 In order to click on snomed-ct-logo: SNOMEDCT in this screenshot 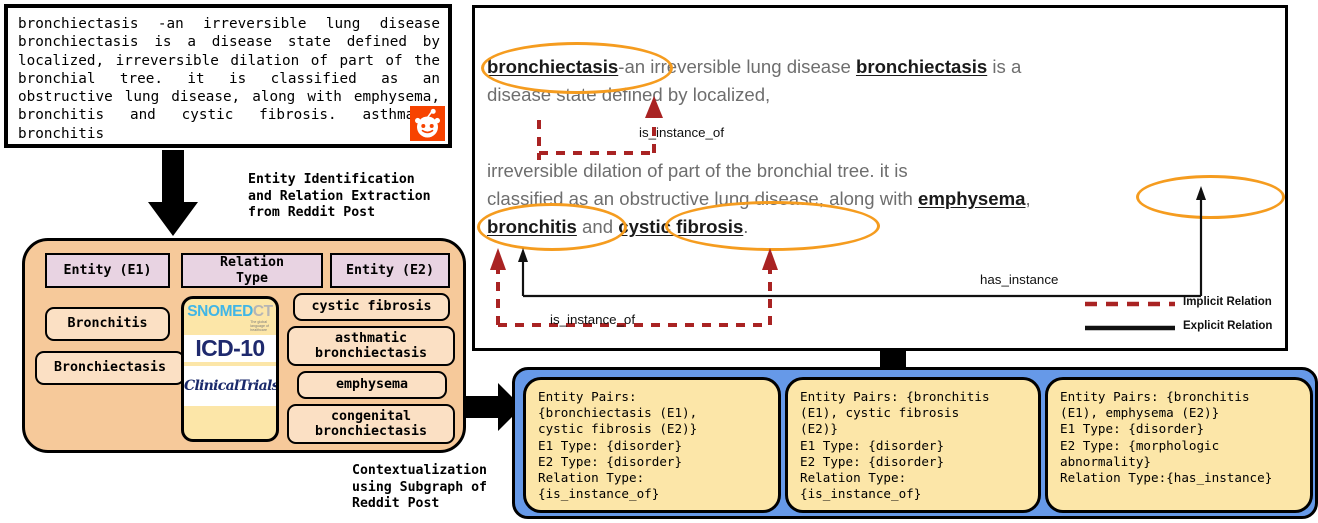, I will do `click(230, 312)`.